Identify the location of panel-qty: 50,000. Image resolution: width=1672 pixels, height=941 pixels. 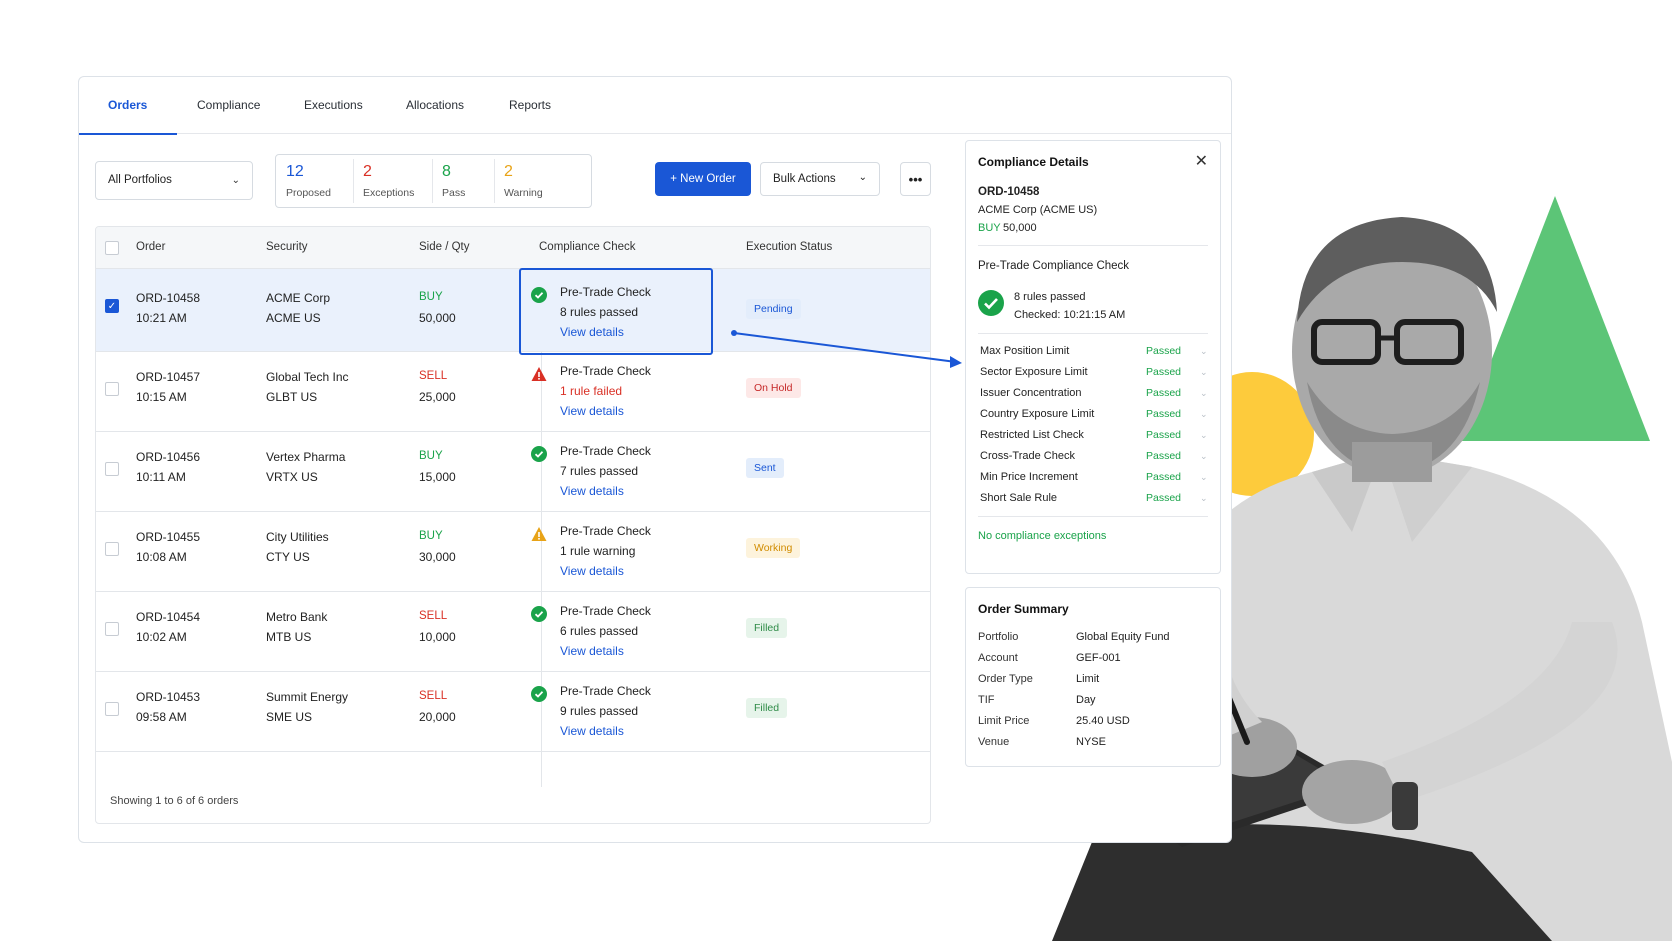
(1020, 228).